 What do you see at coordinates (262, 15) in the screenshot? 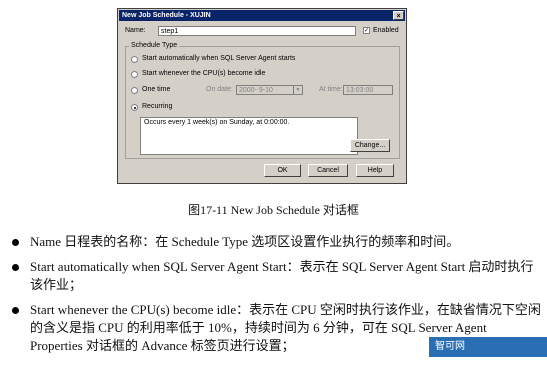
I see `dialog-titlebar: New Job Schedule - XUJIN ×` at bounding box center [262, 15].